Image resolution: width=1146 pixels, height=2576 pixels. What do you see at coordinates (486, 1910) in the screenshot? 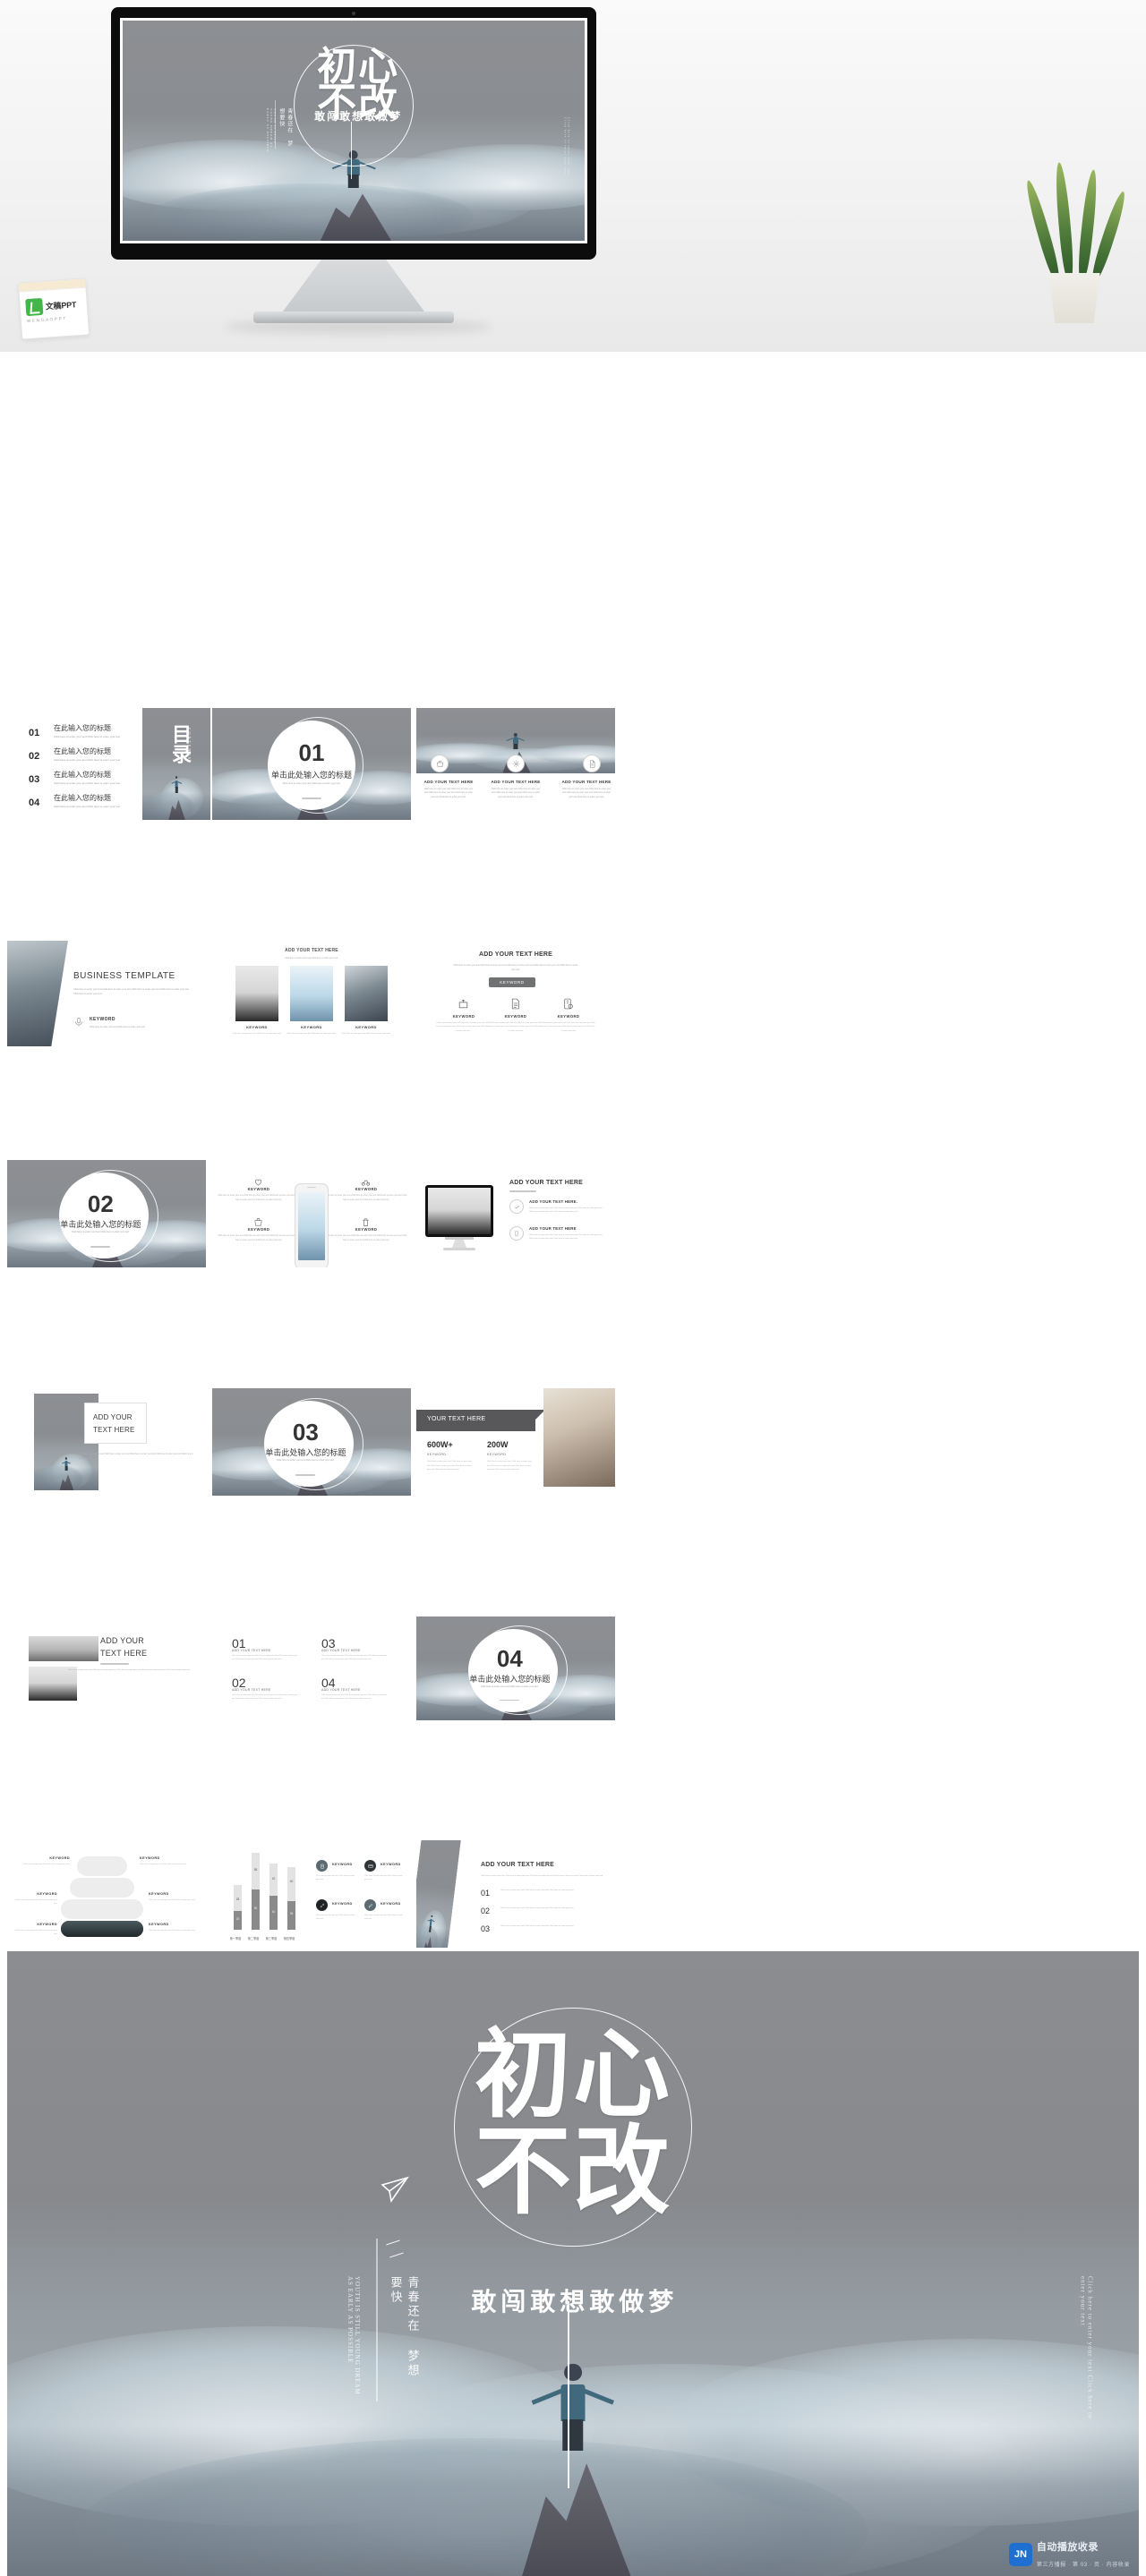
I see `final-list-num: 02` at bounding box center [486, 1910].